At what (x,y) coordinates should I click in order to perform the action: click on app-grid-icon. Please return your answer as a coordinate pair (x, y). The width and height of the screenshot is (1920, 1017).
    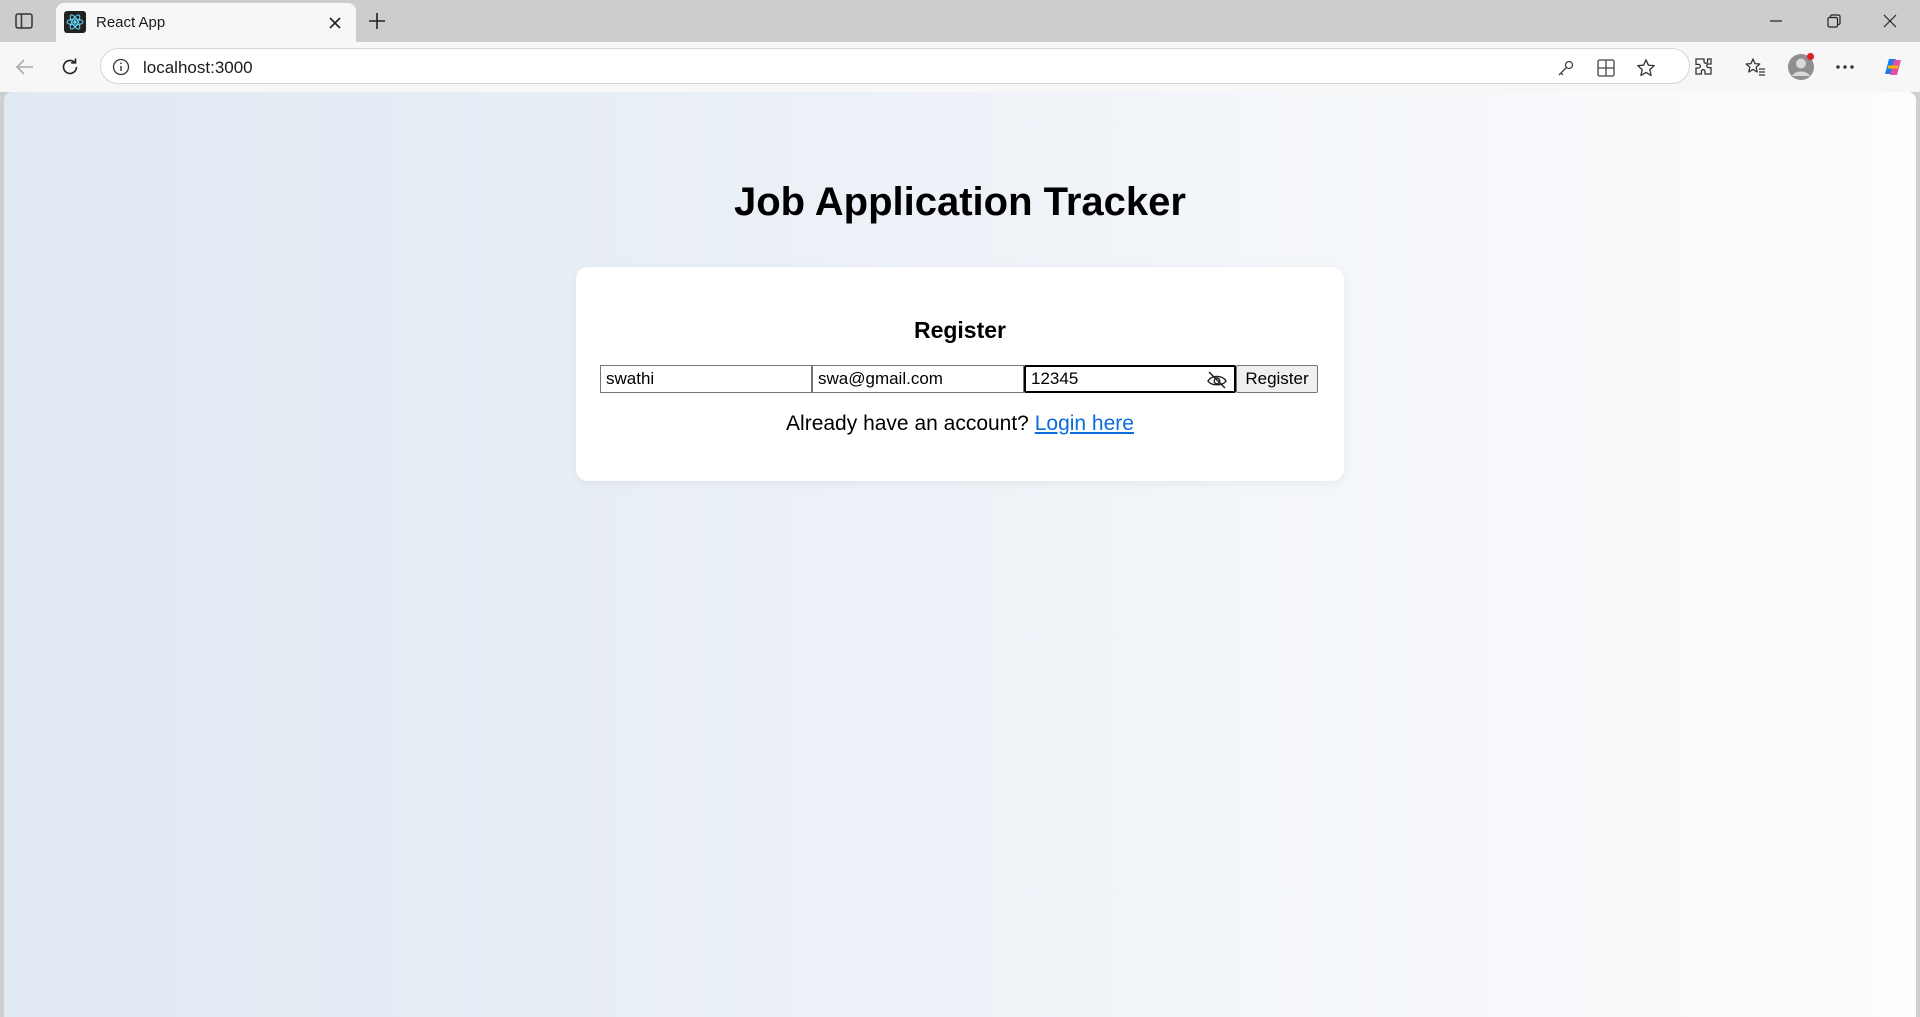
    Looking at the image, I should click on (1606, 68).